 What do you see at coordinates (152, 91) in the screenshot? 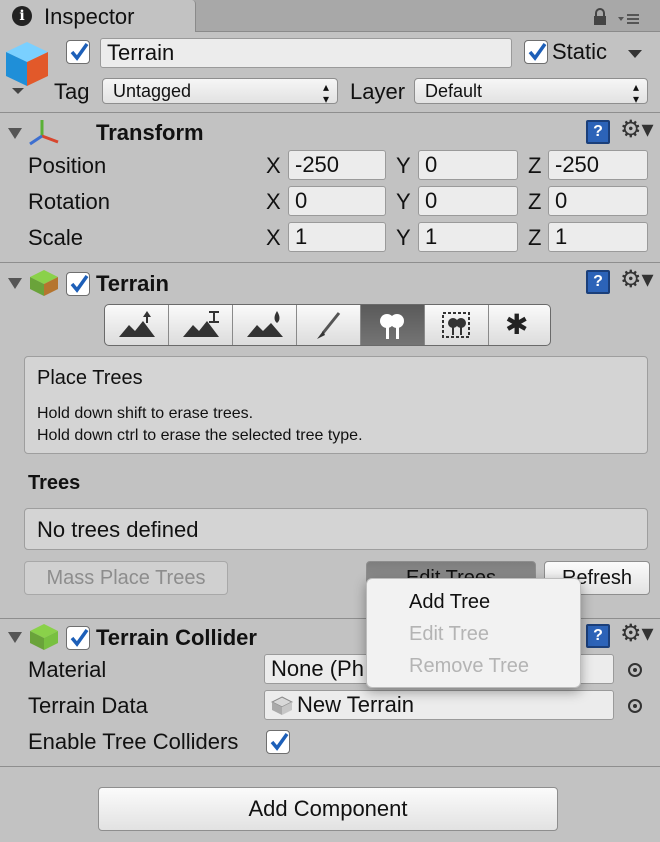
I see `tag-value: Untagged` at bounding box center [152, 91].